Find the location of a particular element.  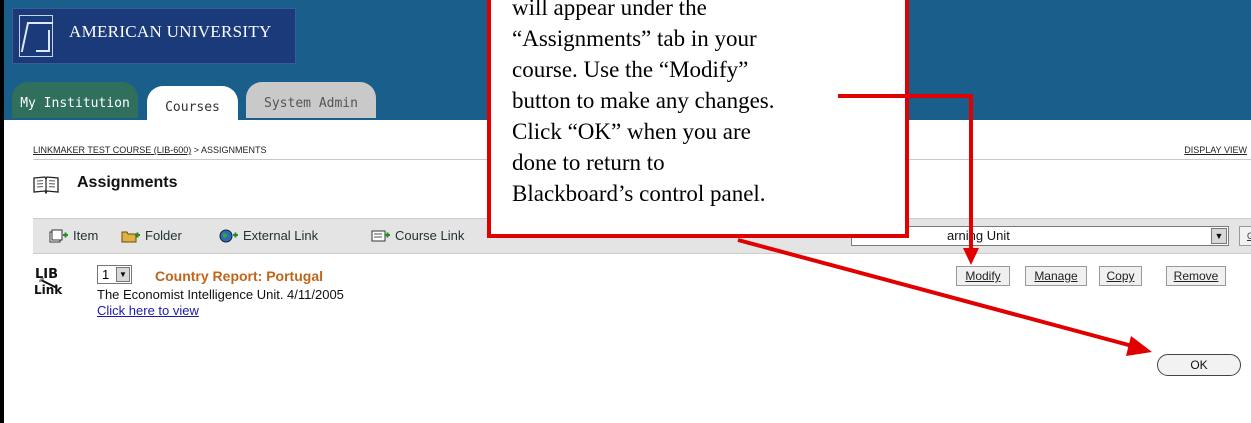

page-title: Assignments is located at coordinates (127, 182).